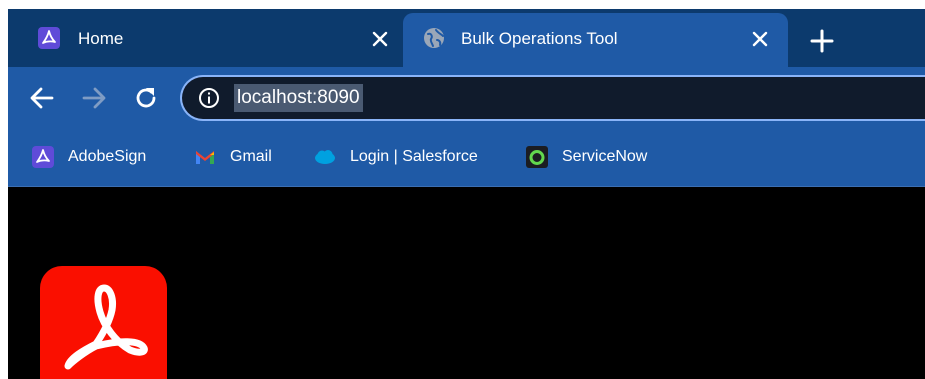 This screenshot has height=379, width=925. What do you see at coordinates (325, 157) in the screenshot?
I see `salesforce-cloud-icon` at bounding box center [325, 157].